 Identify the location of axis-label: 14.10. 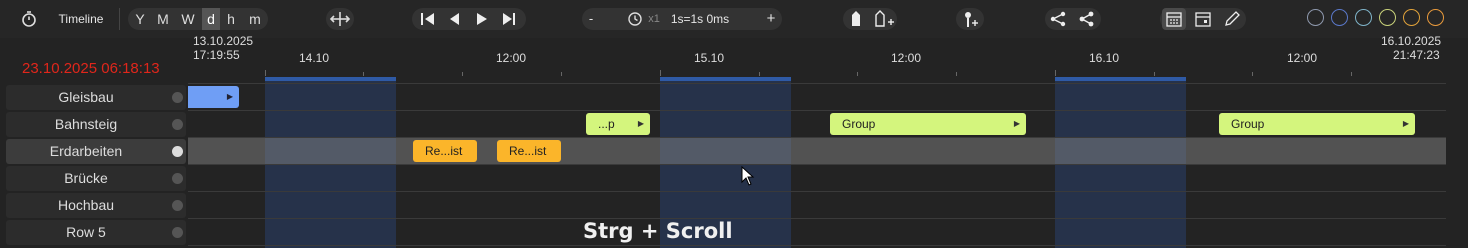
(314, 58).